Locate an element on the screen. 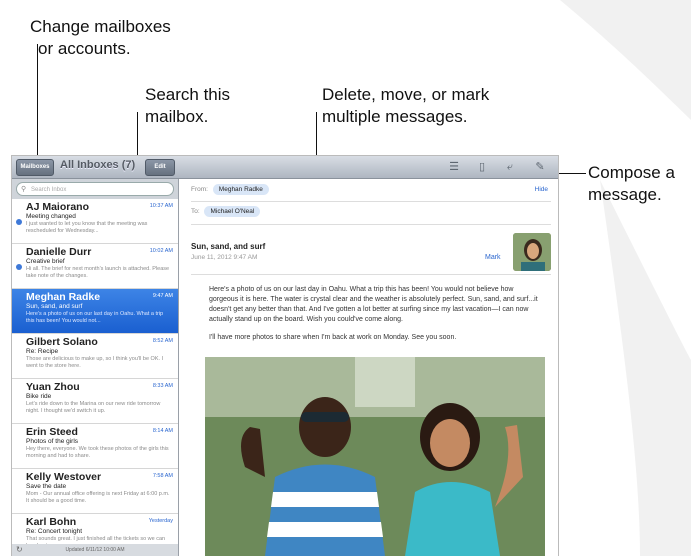  from-contact-pill: Meghan Radke is located at coordinates (240, 189).